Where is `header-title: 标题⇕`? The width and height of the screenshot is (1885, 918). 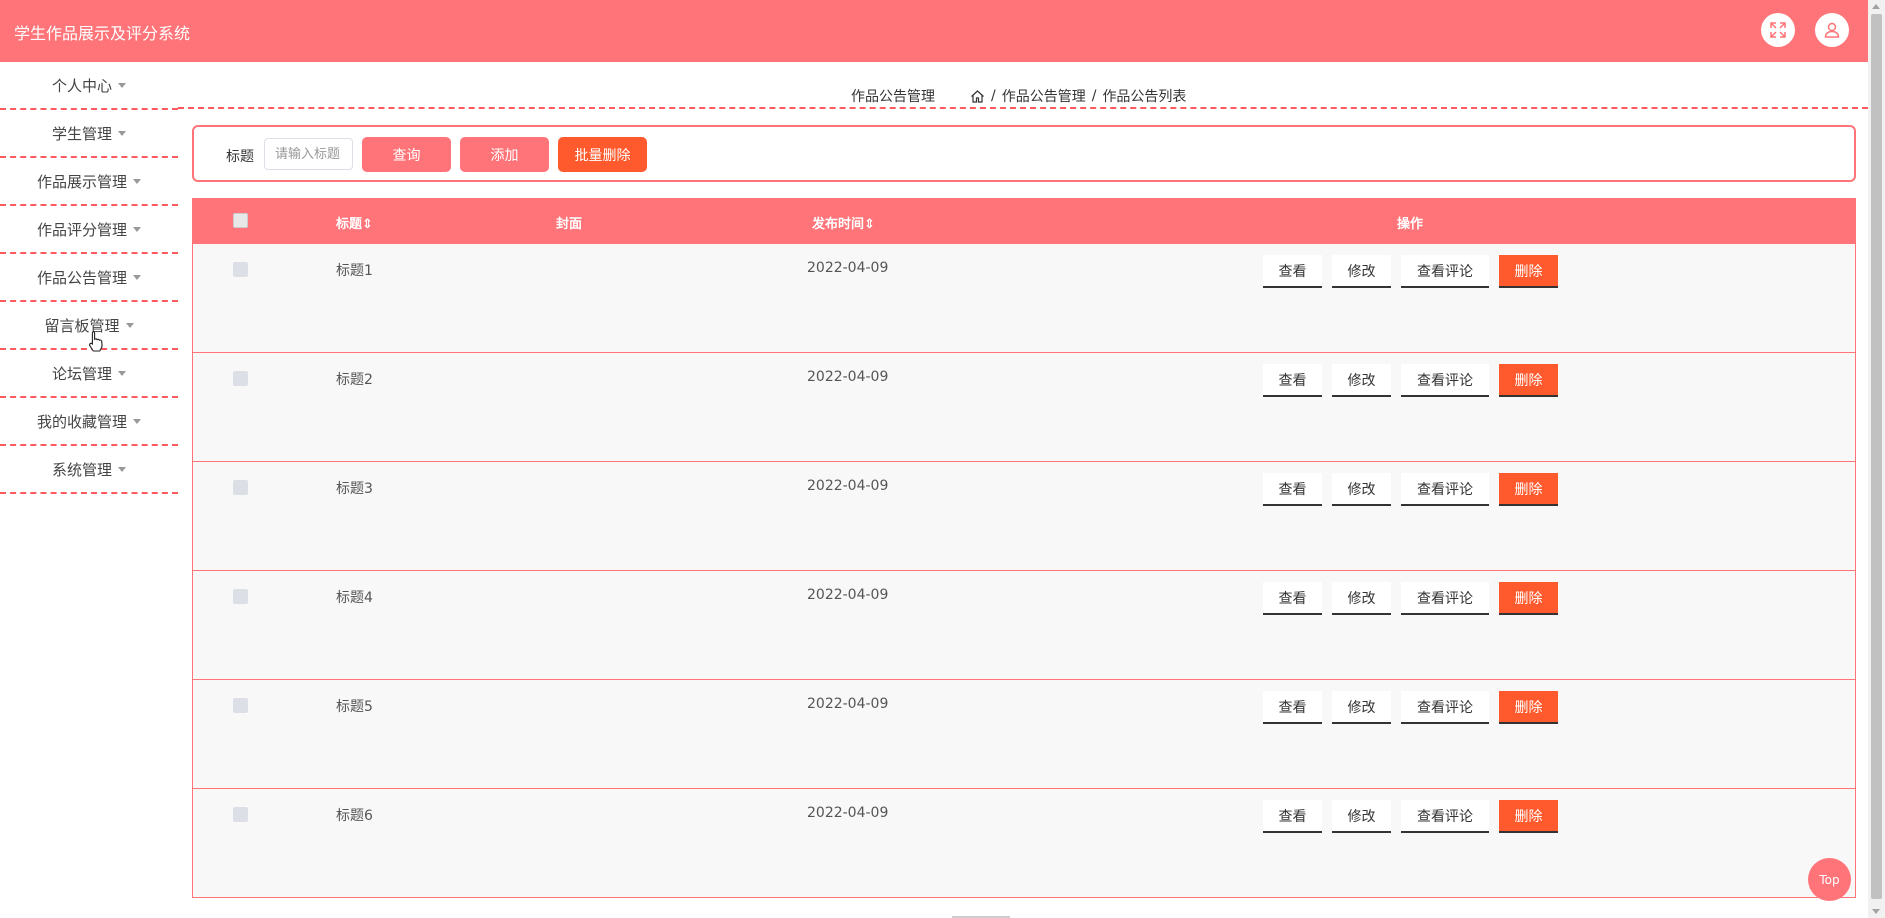
header-title: 标题⇕ is located at coordinates (354, 222).